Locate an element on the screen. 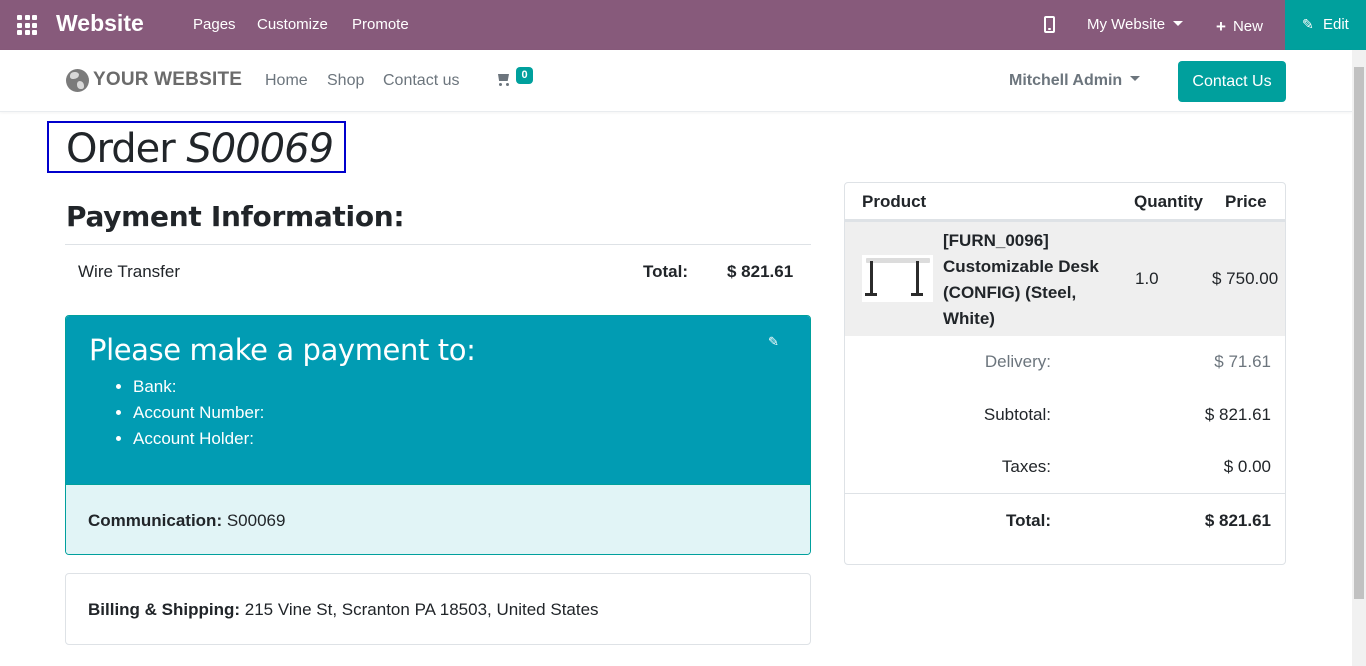 The width and height of the screenshot is (1366, 666). scrollbar-thumb is located at coordinates (1359, 333).